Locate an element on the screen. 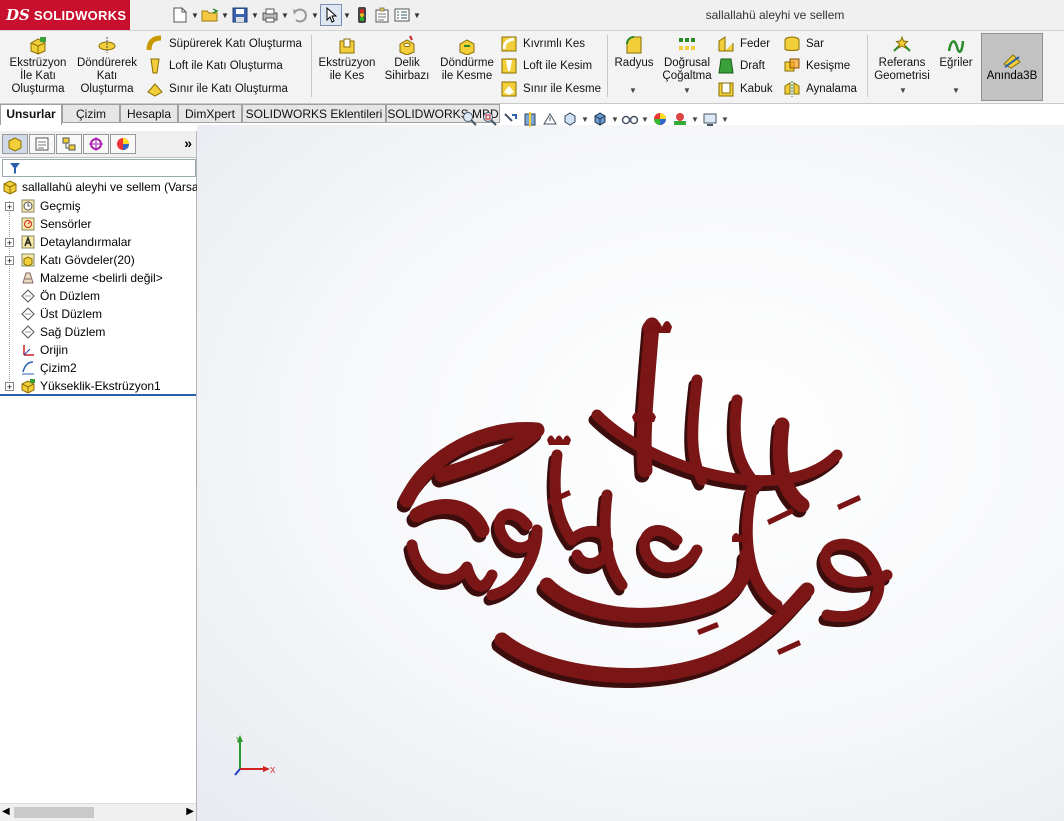  tab-sketch: Çizim is located at coordinates (91, 113).